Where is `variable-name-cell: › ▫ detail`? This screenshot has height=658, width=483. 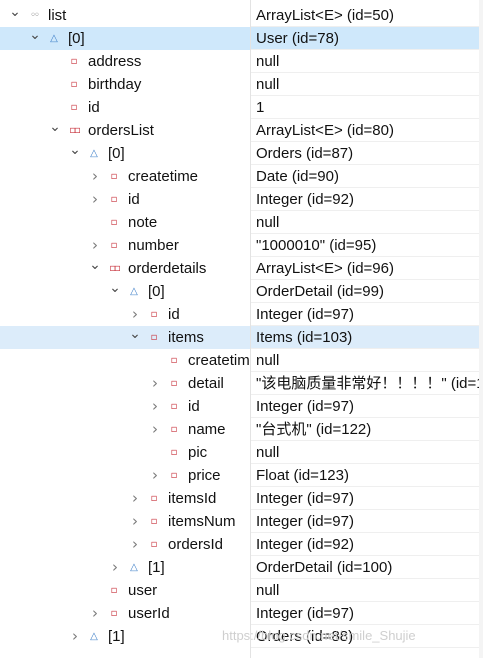
variable-name-cell: › ▫ detail is located at coordinates (125, 383).